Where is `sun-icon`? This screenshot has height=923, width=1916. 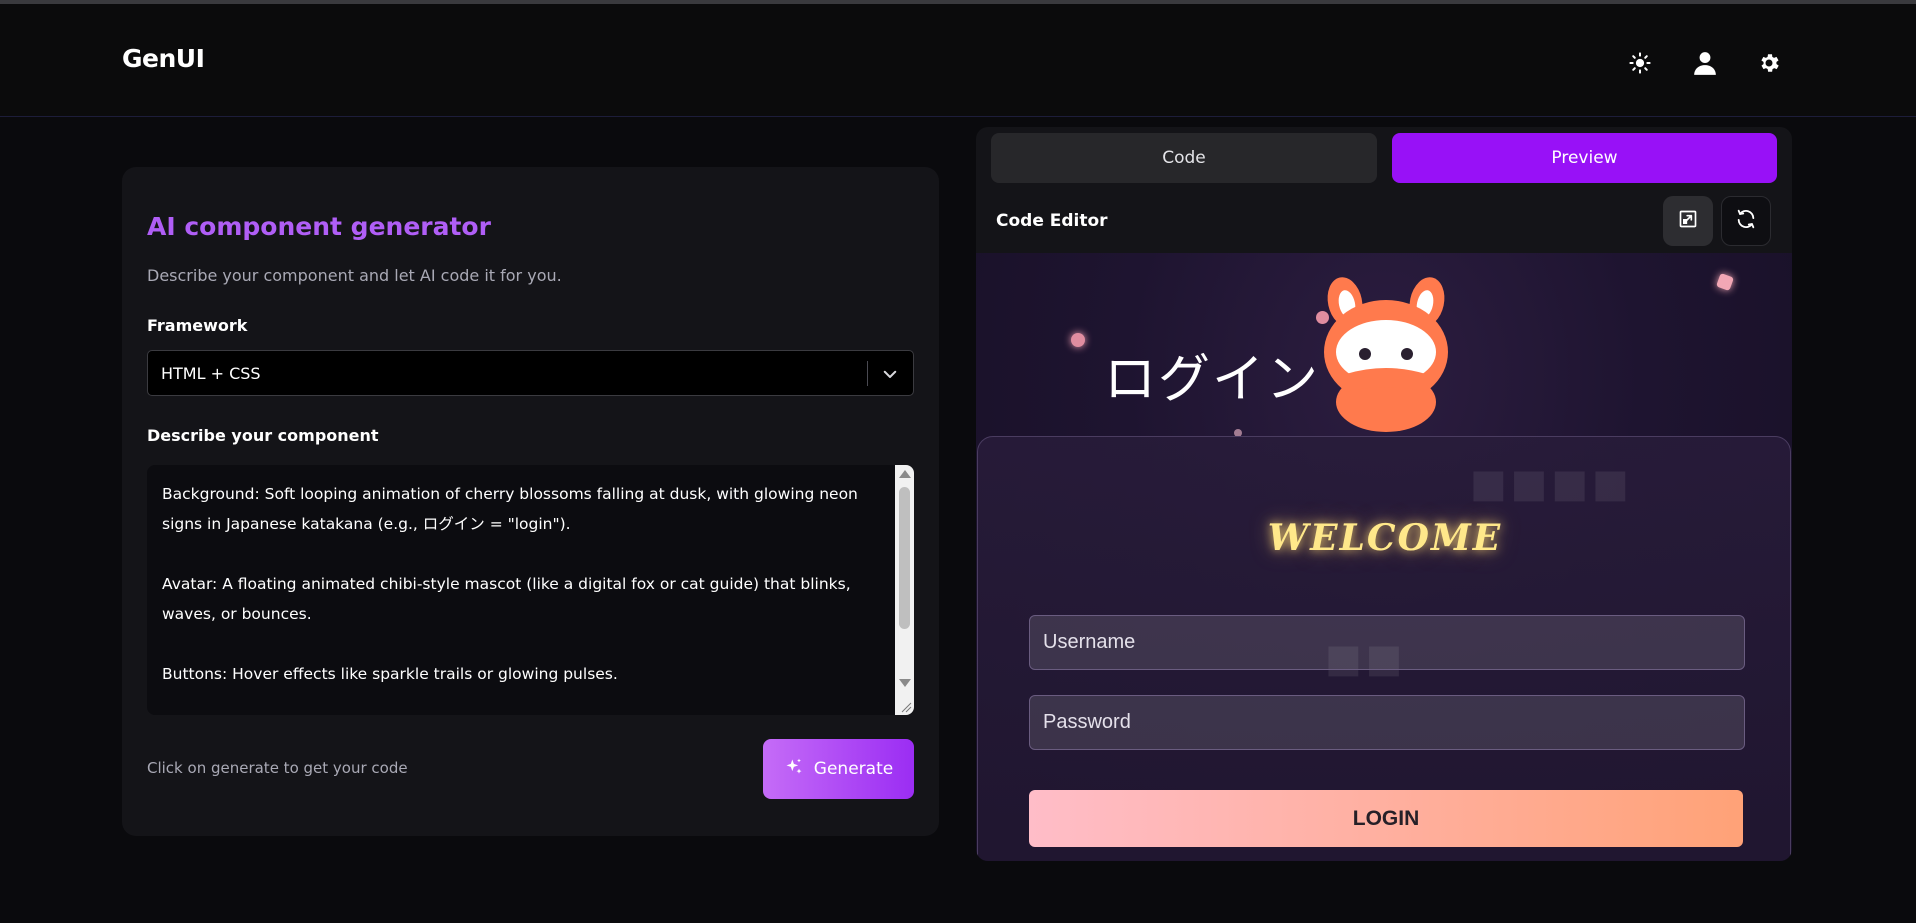
sun-icon is located at coordinates (1640, 63).